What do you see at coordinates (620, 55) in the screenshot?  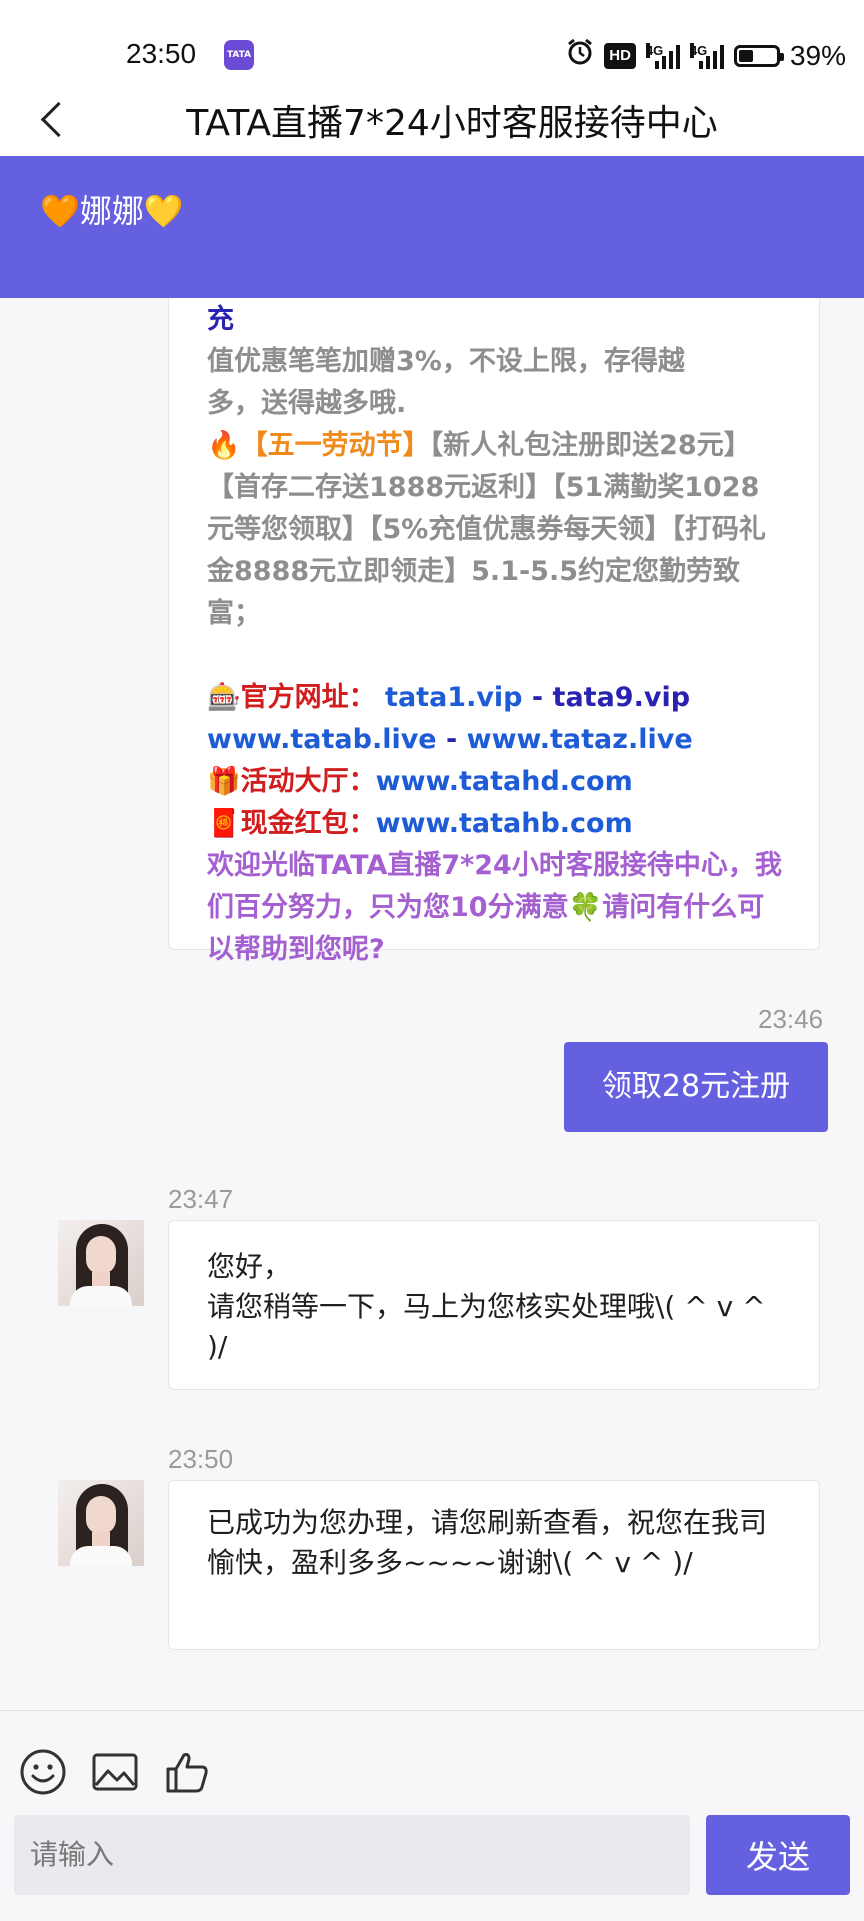 I see `hd-voice-icon: HD` at bounding box center [620, 55].